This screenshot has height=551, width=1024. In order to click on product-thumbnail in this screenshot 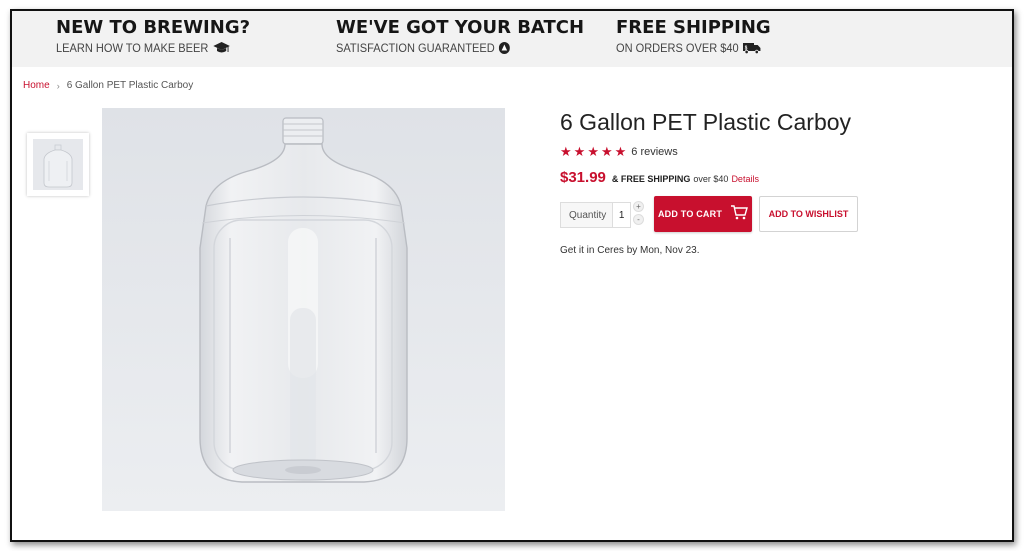, I will do `click(58, 164)`.